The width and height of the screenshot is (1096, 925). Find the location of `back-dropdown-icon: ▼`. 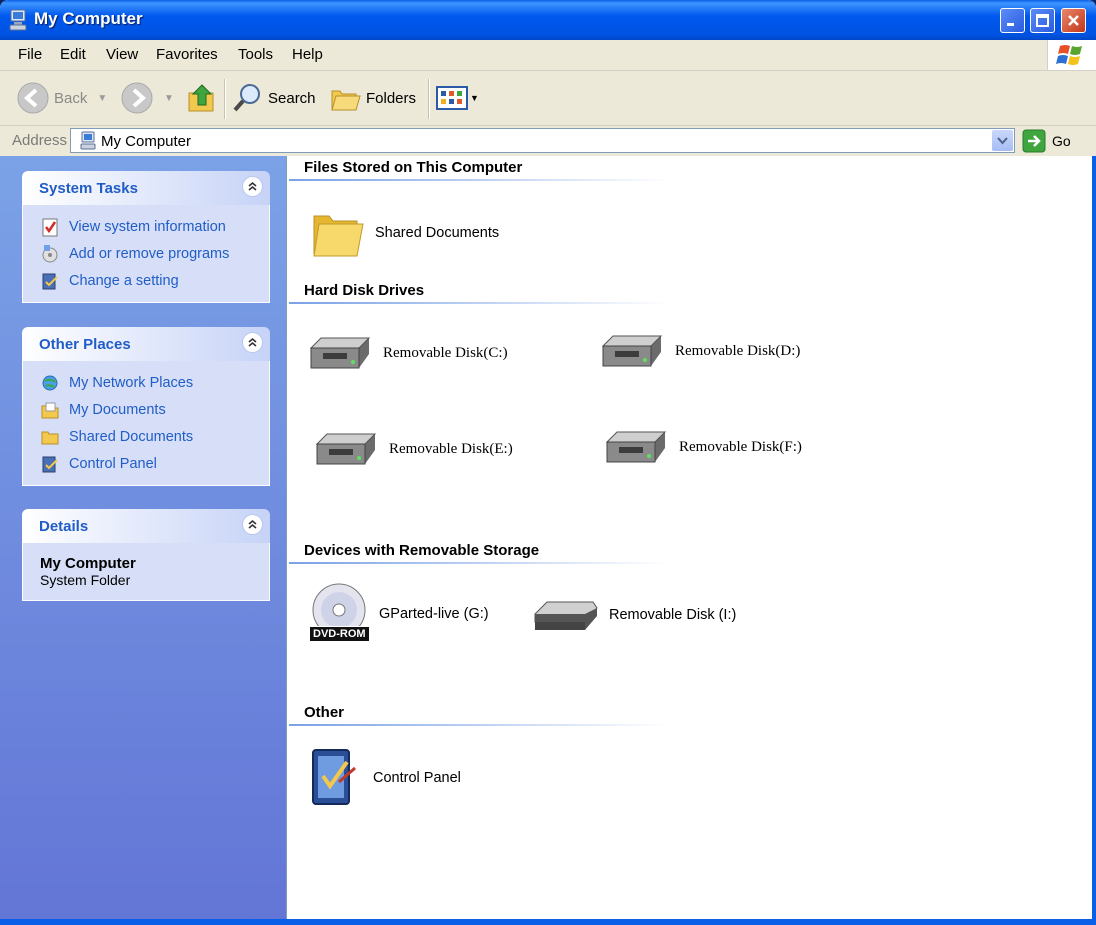

back-dropdown-icon: ▼ is located at coordinates (102, 98).